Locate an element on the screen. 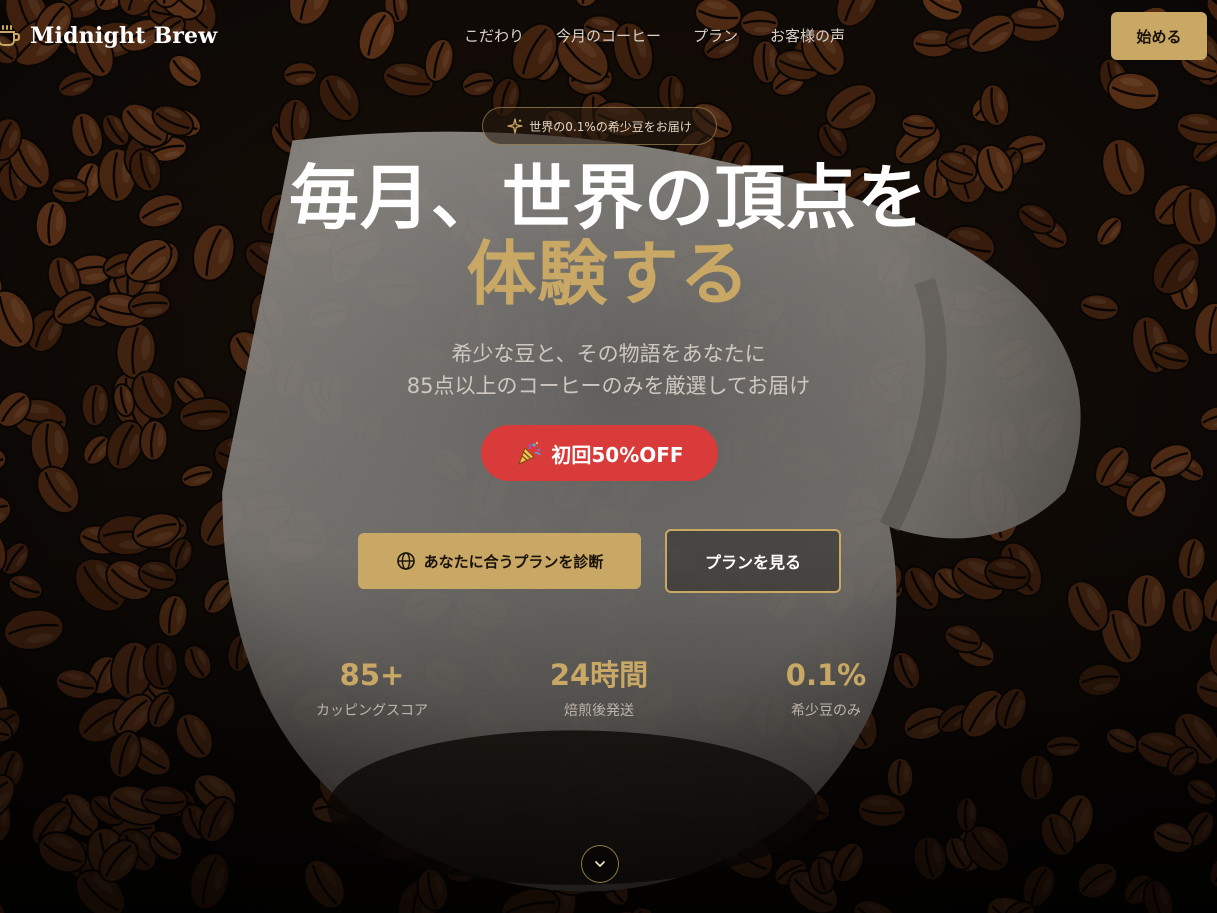 This screenshot has height=913, width=1217. nav-item-monthly-coffee: 今月のコーヒー is located at coordinates (608, 36).